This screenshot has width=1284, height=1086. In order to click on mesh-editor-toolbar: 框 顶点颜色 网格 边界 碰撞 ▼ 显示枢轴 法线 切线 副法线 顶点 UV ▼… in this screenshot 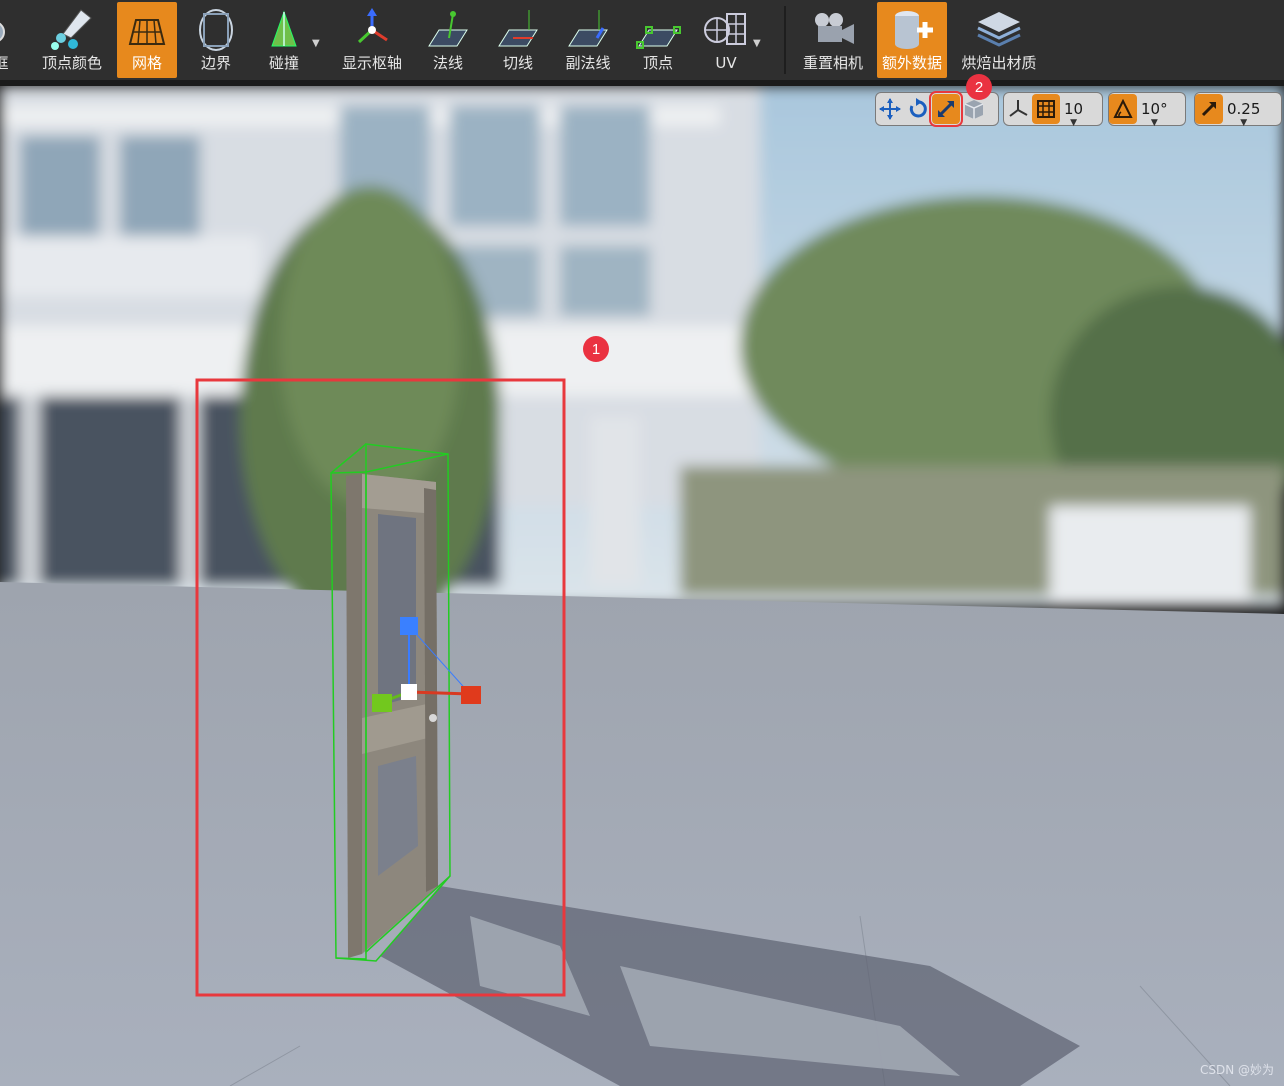, I will do `click(642, 43)`.